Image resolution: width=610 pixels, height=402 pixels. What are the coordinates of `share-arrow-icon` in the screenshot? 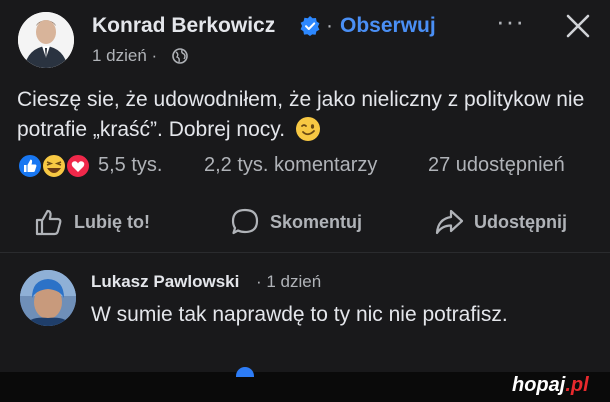 It's located at (449, 222).